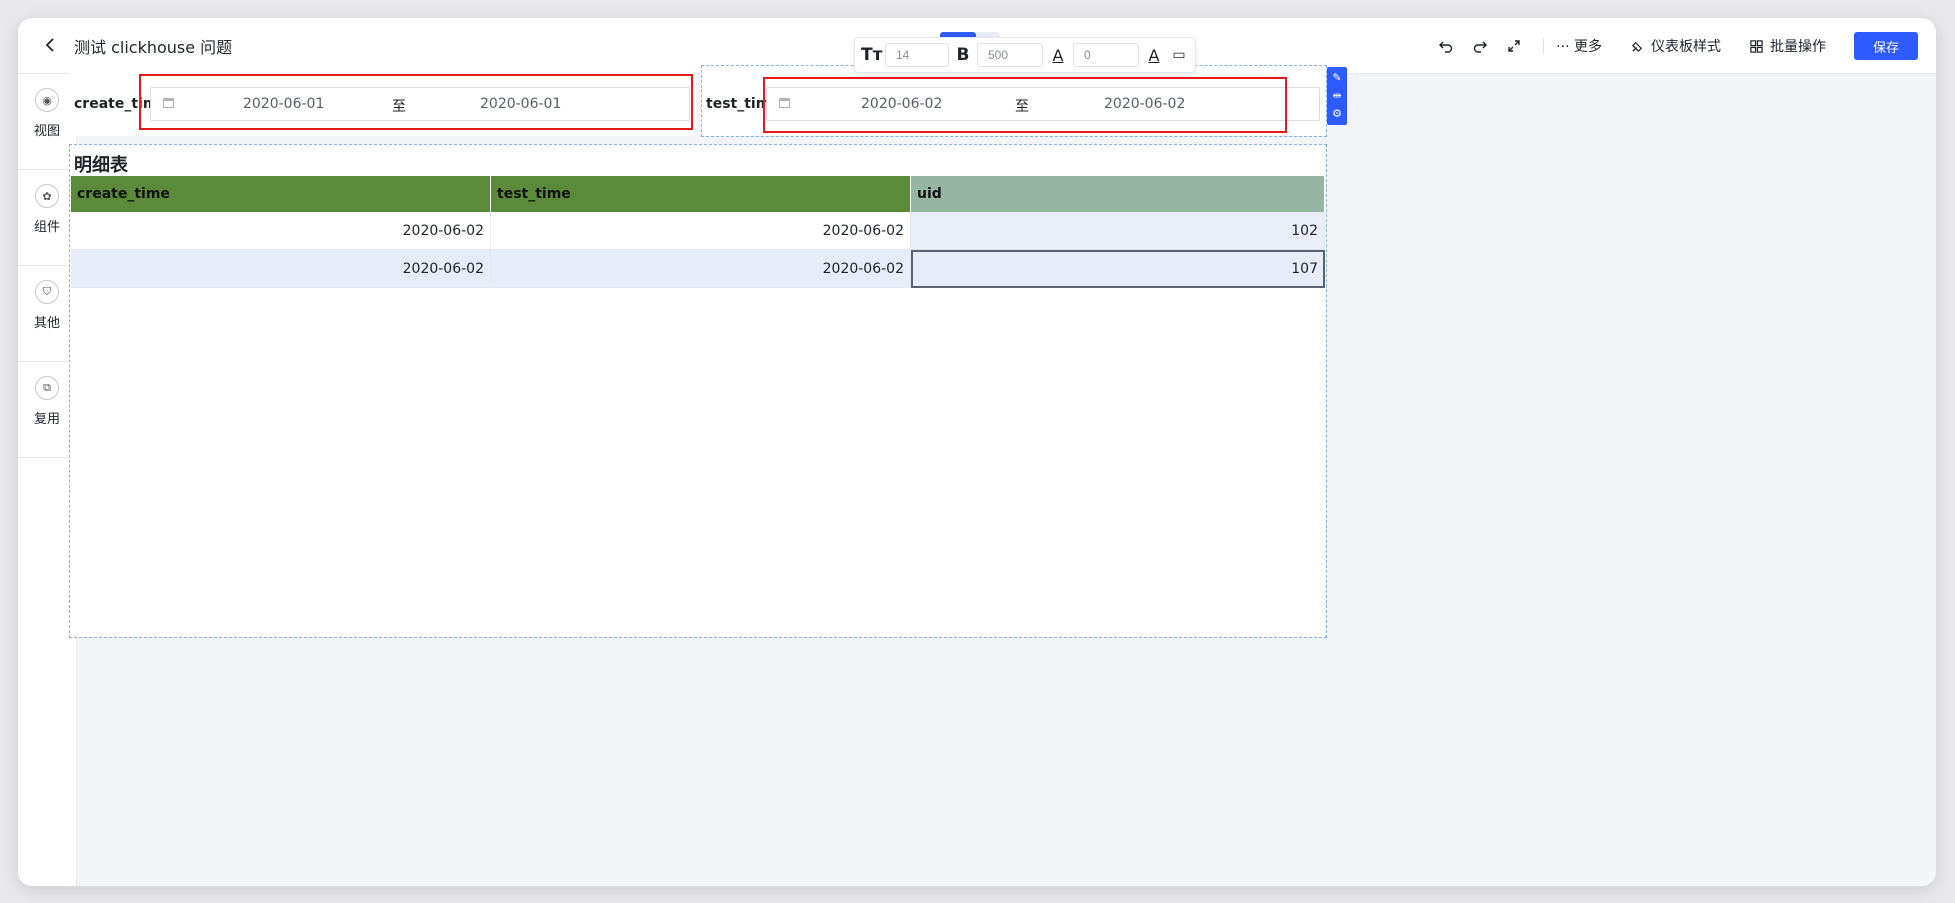  What do you see at coordinates (101, 165) in the screenshot?
I see `table-title: 明细表` at bounding box center [101, 165].